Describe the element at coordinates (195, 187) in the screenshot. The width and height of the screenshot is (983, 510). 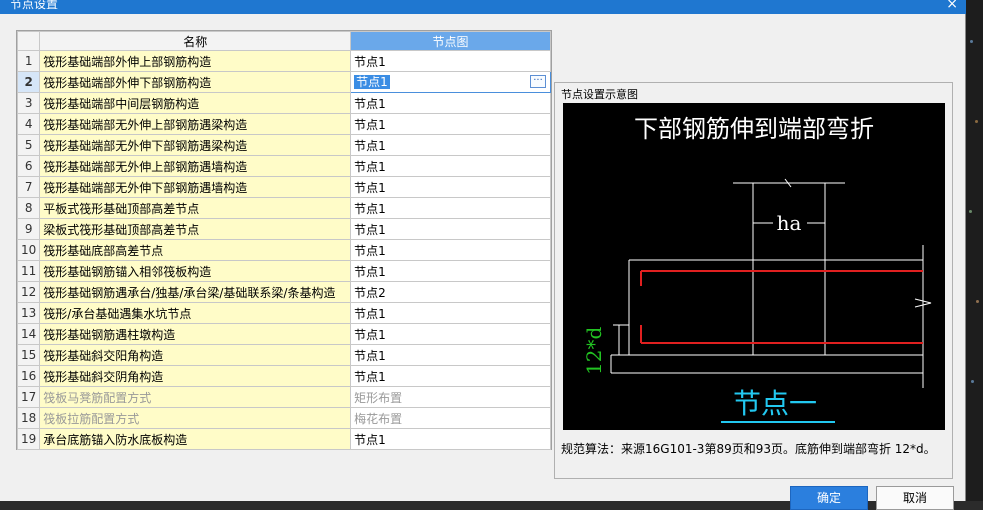
I see `row-name-cell: 筏形基础端部无外伸下部钢筋遇墙构造` at that location.